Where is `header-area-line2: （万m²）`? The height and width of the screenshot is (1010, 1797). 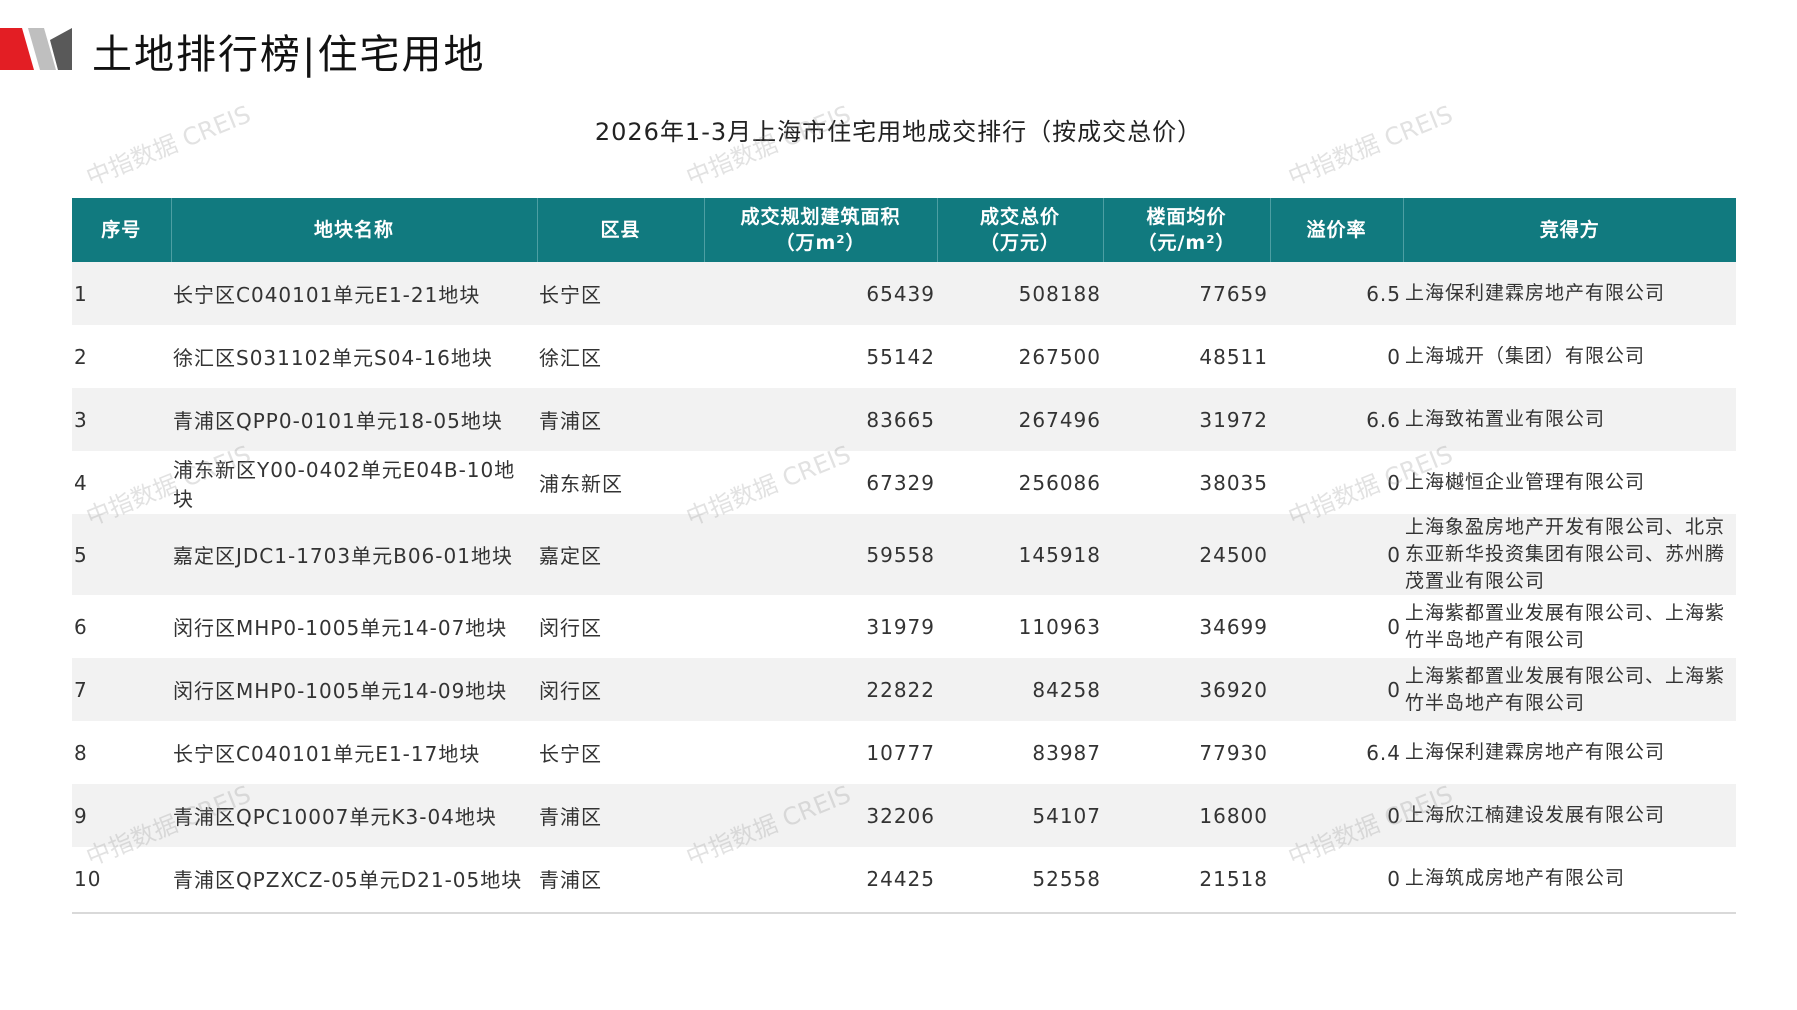 header-area-line2: （万m²） is located at coordinates (820, 243).